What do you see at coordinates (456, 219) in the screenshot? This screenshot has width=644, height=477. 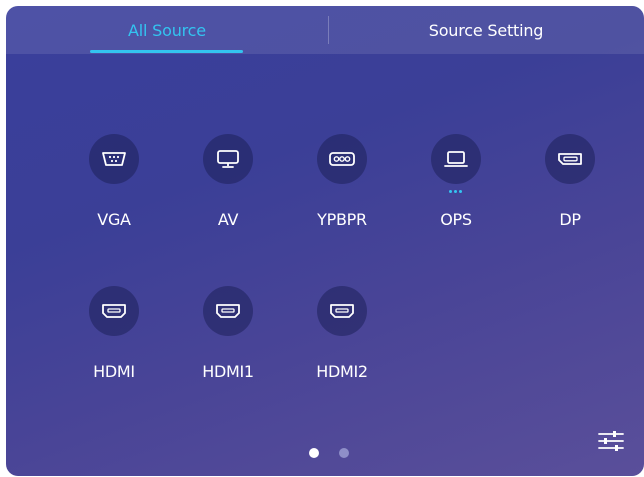 I see `source-label-ops: OPS` at bounding box center [456, 219].